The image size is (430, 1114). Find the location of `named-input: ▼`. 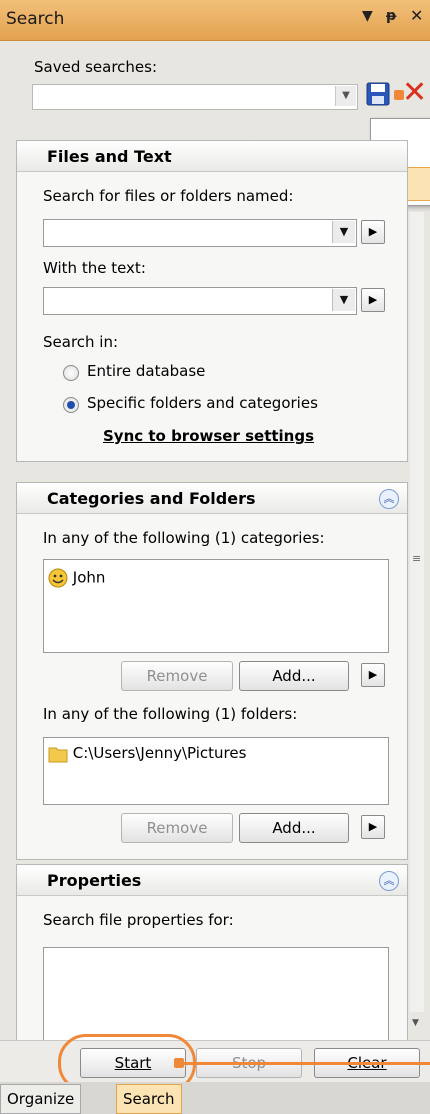

named-input: ▼ is located at coordinates (200, 233).